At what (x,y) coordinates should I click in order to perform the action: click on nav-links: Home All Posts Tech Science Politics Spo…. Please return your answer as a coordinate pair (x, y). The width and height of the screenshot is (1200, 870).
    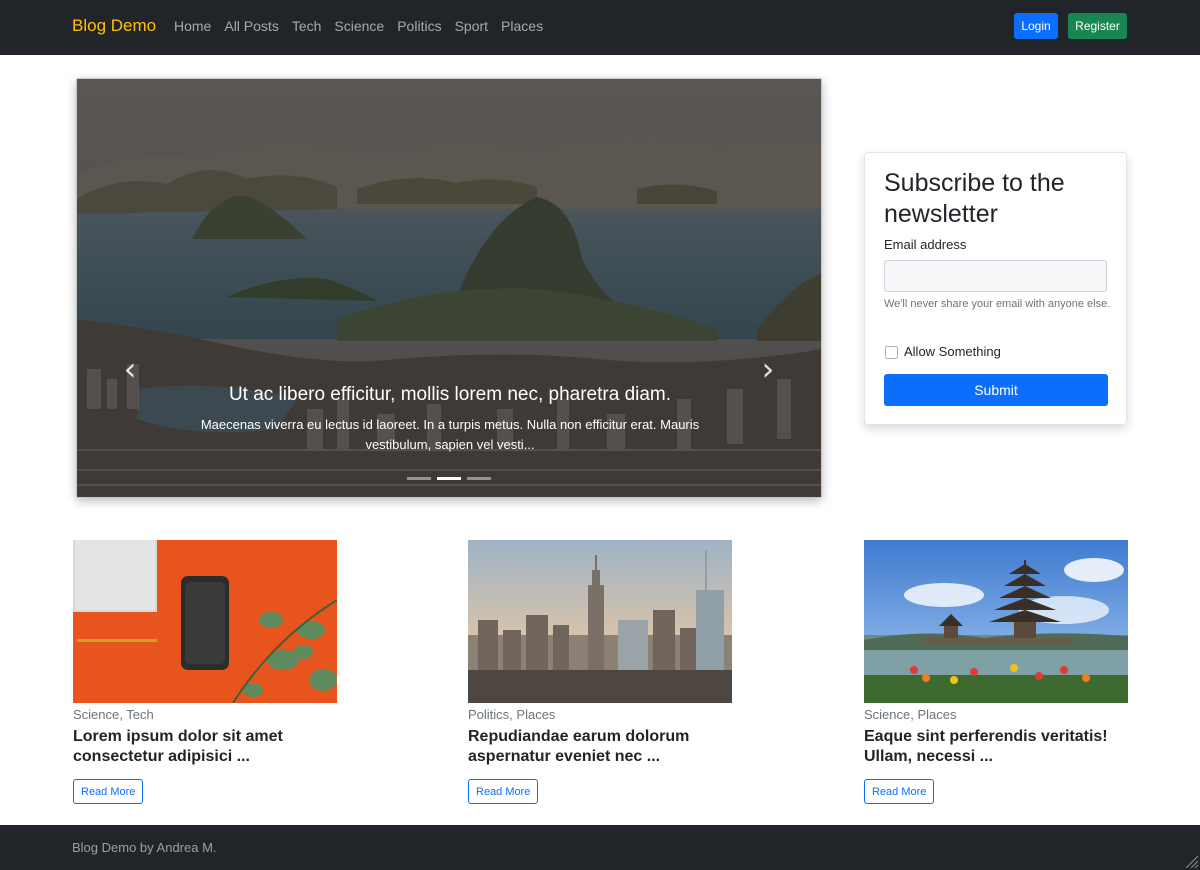
    Looking at the image, I should click on (358, 26).